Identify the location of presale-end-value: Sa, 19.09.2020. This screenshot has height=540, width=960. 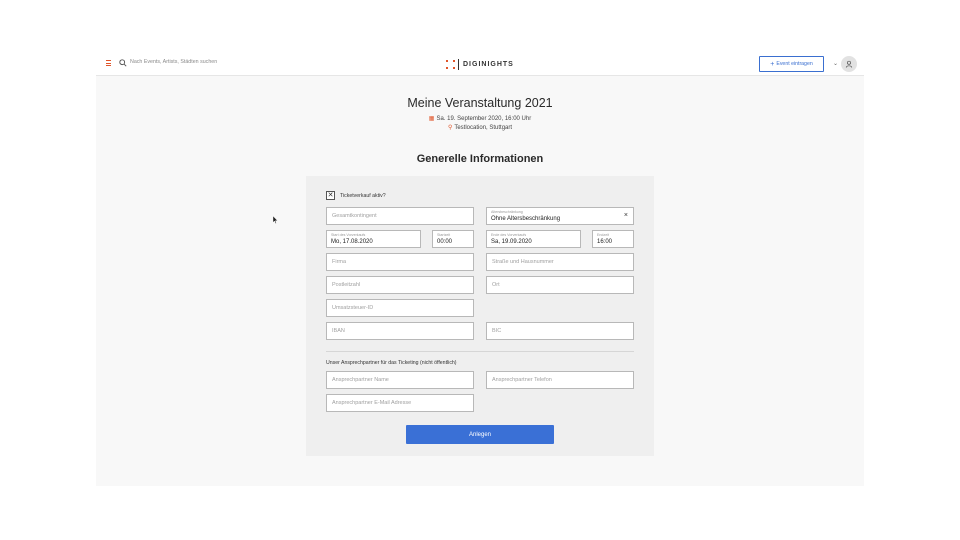
(511, 242).